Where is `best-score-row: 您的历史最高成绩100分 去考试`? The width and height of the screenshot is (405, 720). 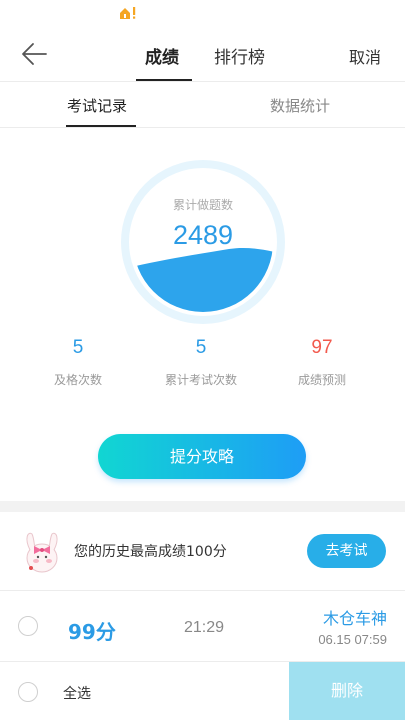
best-score-row: 您的历史最高成绩100分 去考试 is located at coordinates (202, 551).